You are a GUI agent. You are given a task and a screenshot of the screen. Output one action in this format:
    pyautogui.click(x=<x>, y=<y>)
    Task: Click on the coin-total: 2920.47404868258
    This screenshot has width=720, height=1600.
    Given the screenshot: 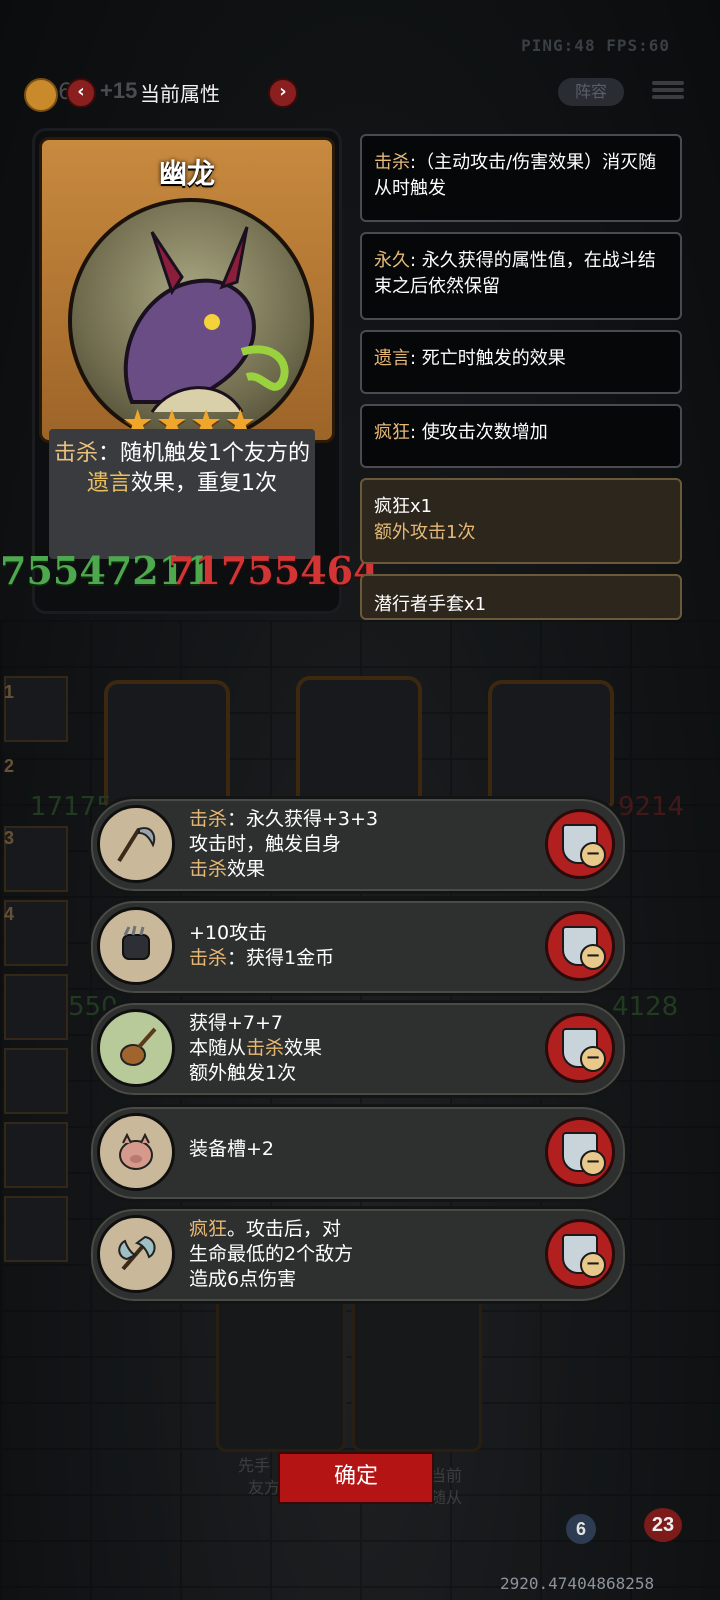 What is the action you would take?
    pyautogui.click(x=577, y=1583)
    